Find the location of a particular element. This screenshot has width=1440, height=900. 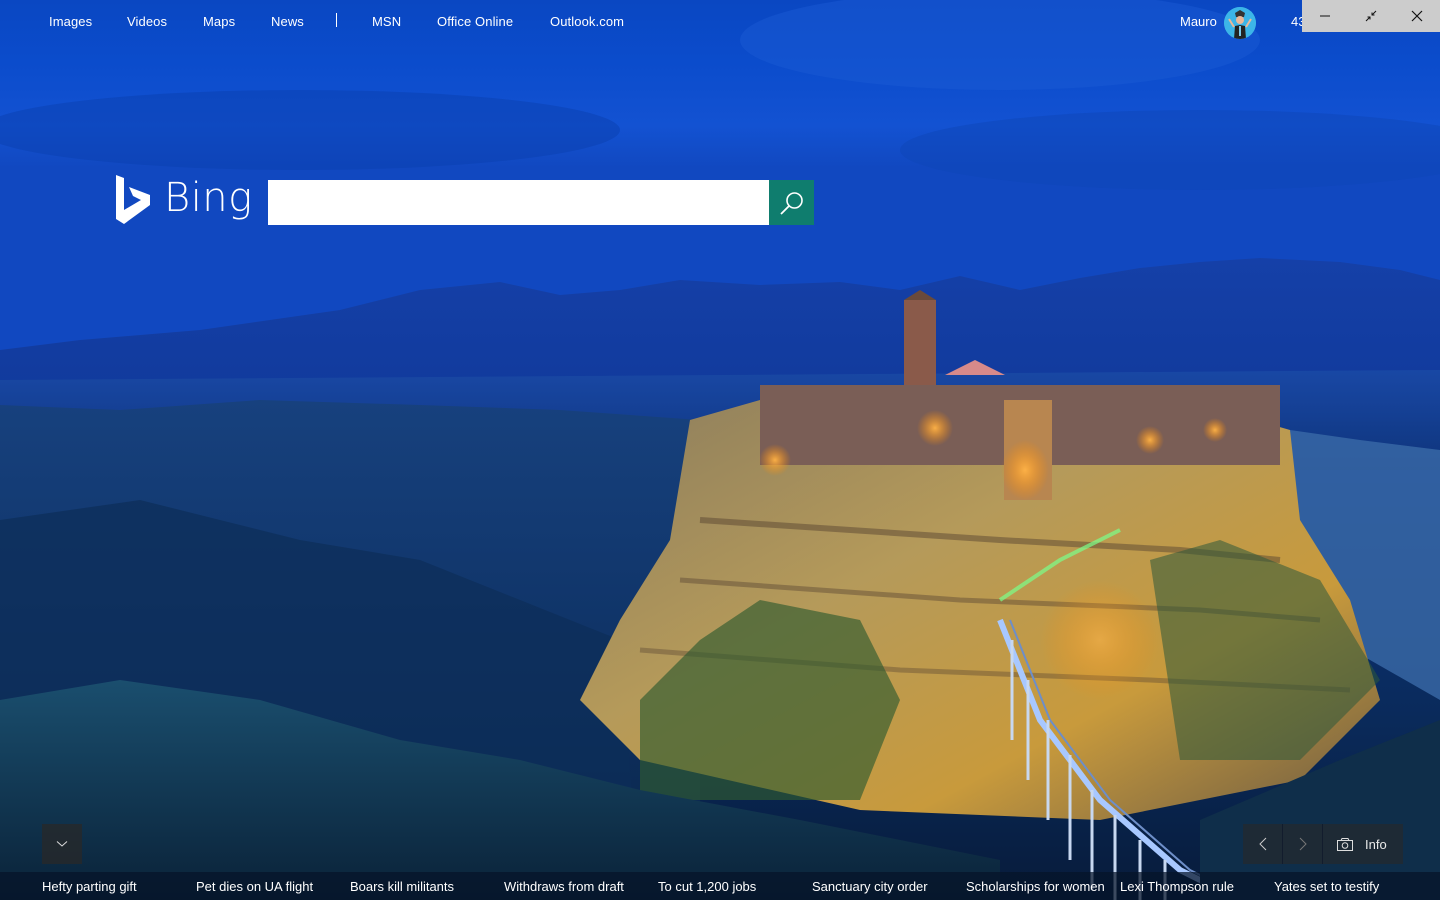

news-headline: Sanctuary city order is located at coordinates (870, 886).